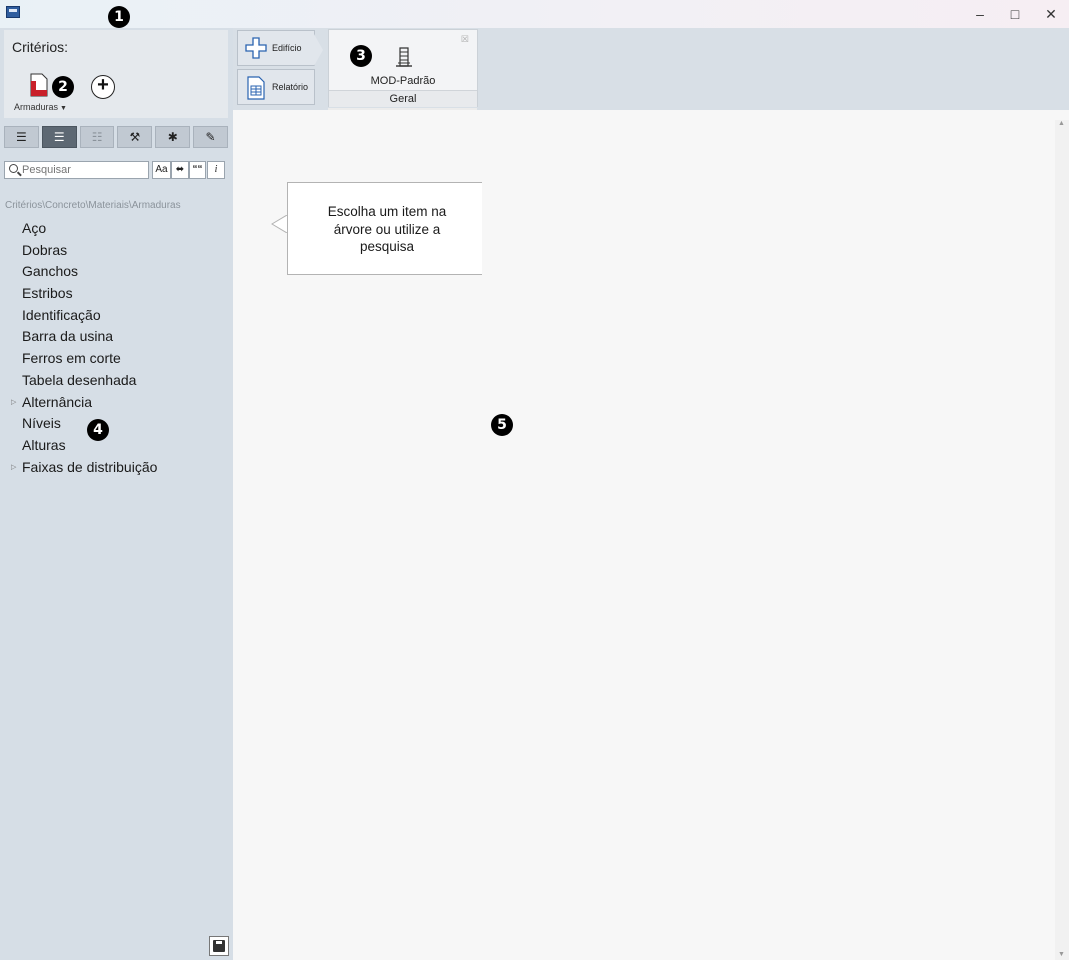 This screenshot has width=1069, height=960. I want to click on search-input, so click(83, 170).